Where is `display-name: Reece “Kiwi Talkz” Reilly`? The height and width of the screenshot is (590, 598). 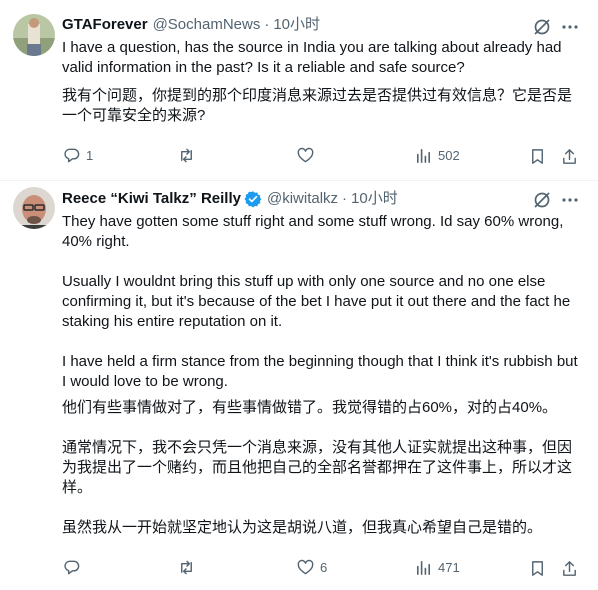 display-name: Reece “Kiwi Talkz” Reilly is located at coordinates (151, 199).